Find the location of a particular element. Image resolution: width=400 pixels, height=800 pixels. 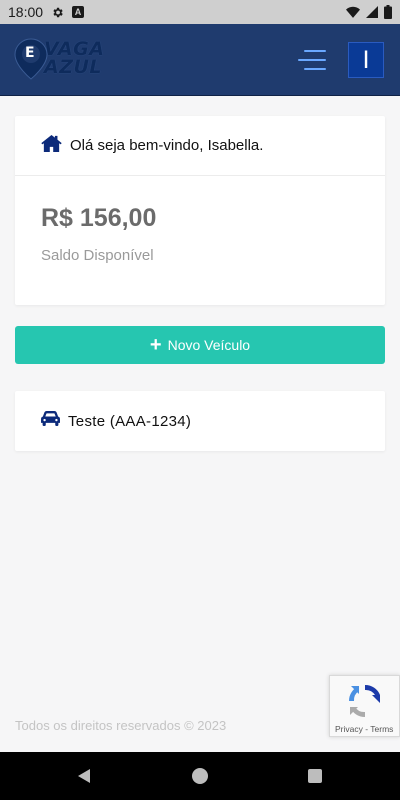

new-vehicle-button: + Novo Veículo is located at coordinates (200, 345).